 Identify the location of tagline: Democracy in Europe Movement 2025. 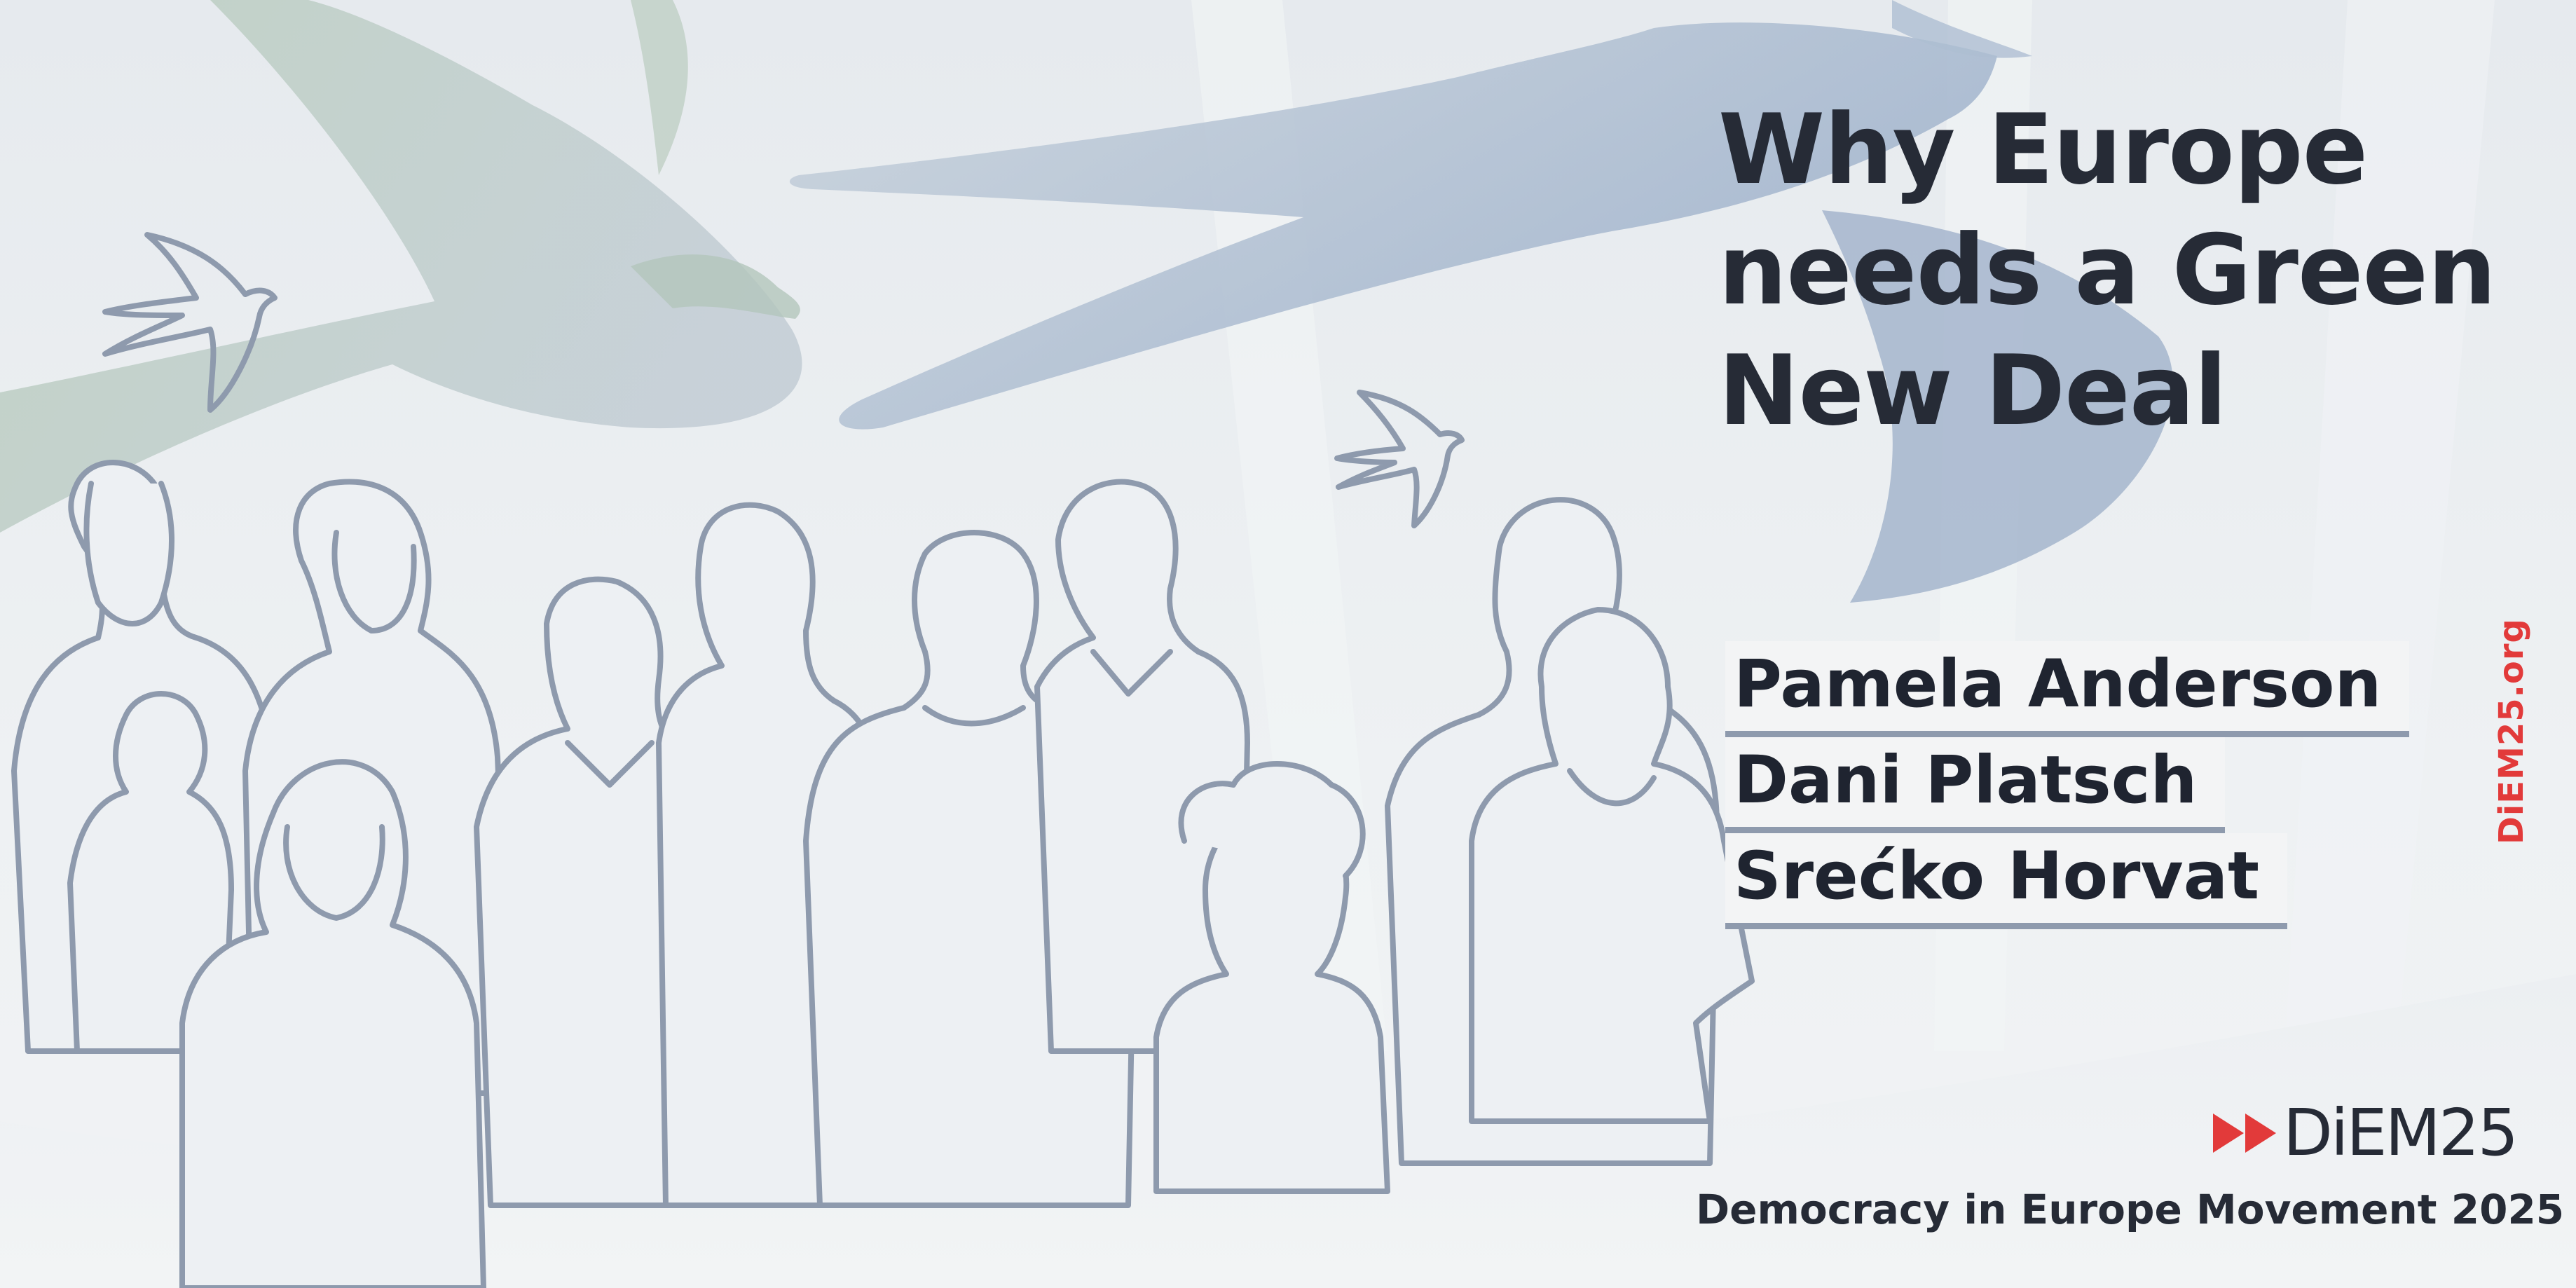
(2131, 1210).